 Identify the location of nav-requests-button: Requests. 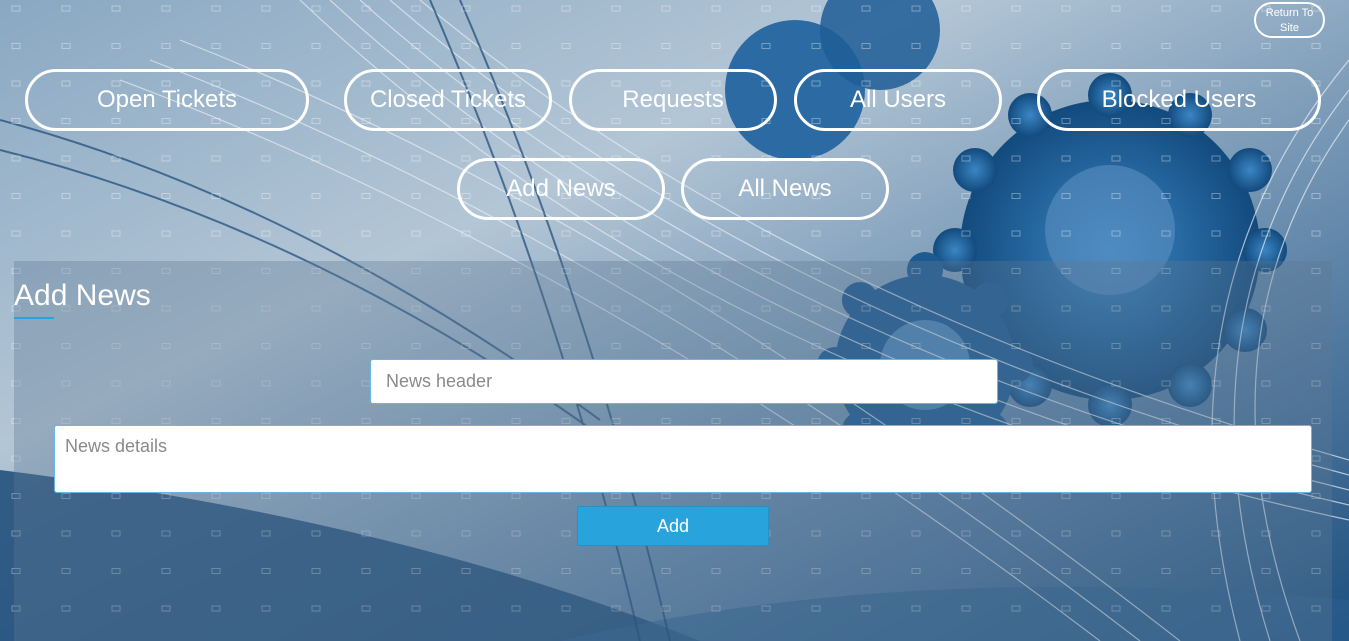
(673, 100).